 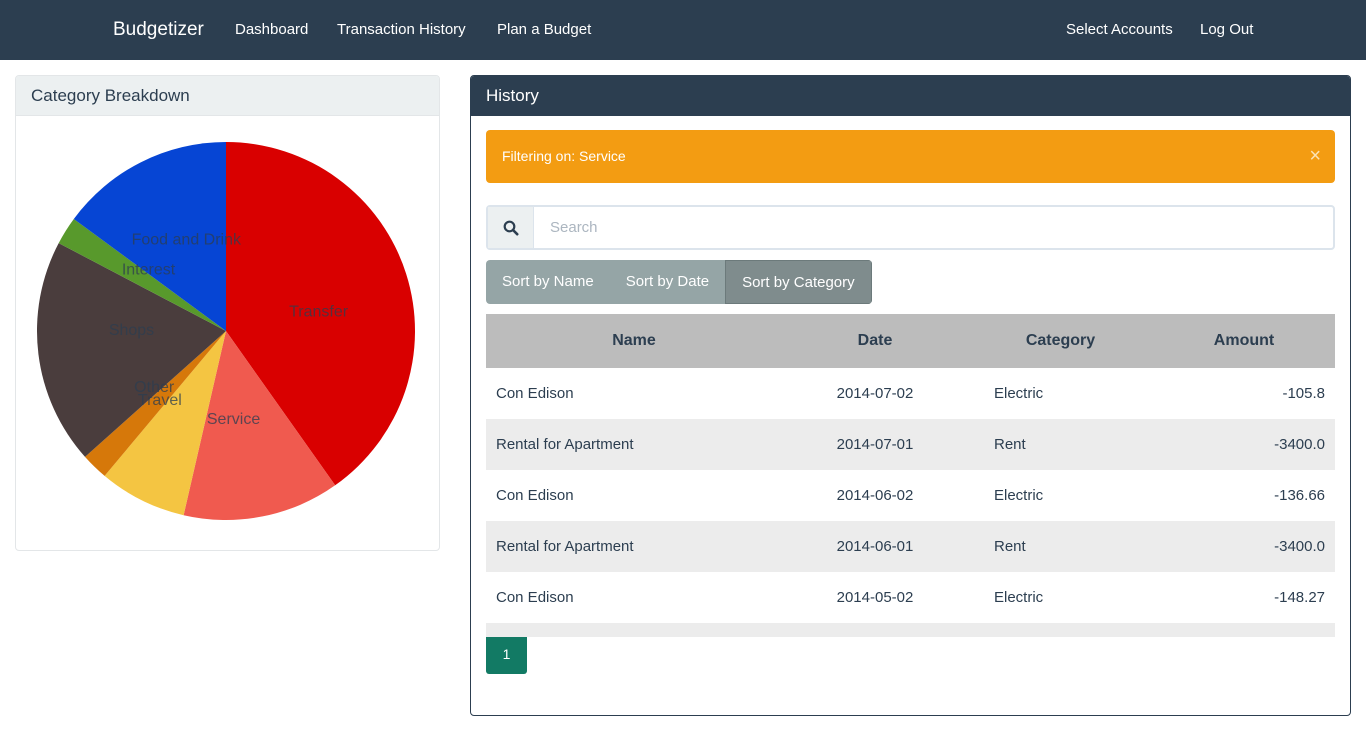 What do you see at coordinates (233, 419) in the screenshot?
I see `pie-label-service: Service` at bounding box center [233, 419].